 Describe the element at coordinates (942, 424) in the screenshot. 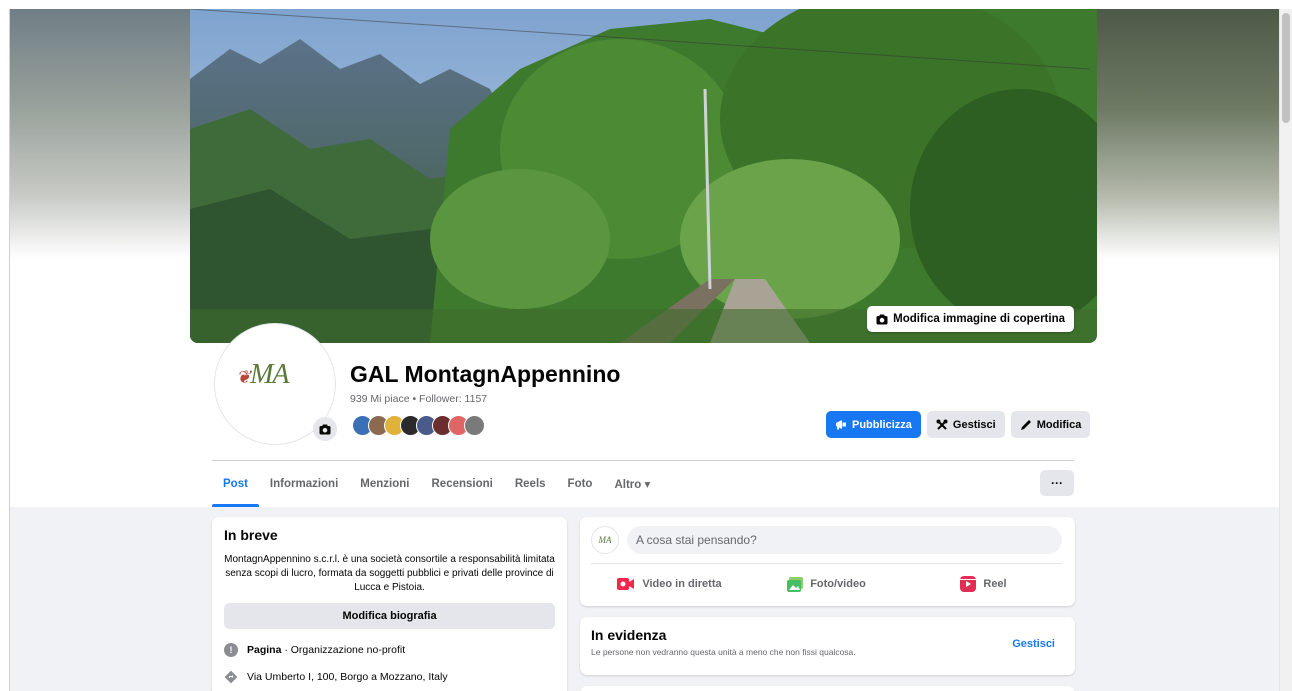

I see `tools-icon` at that location.